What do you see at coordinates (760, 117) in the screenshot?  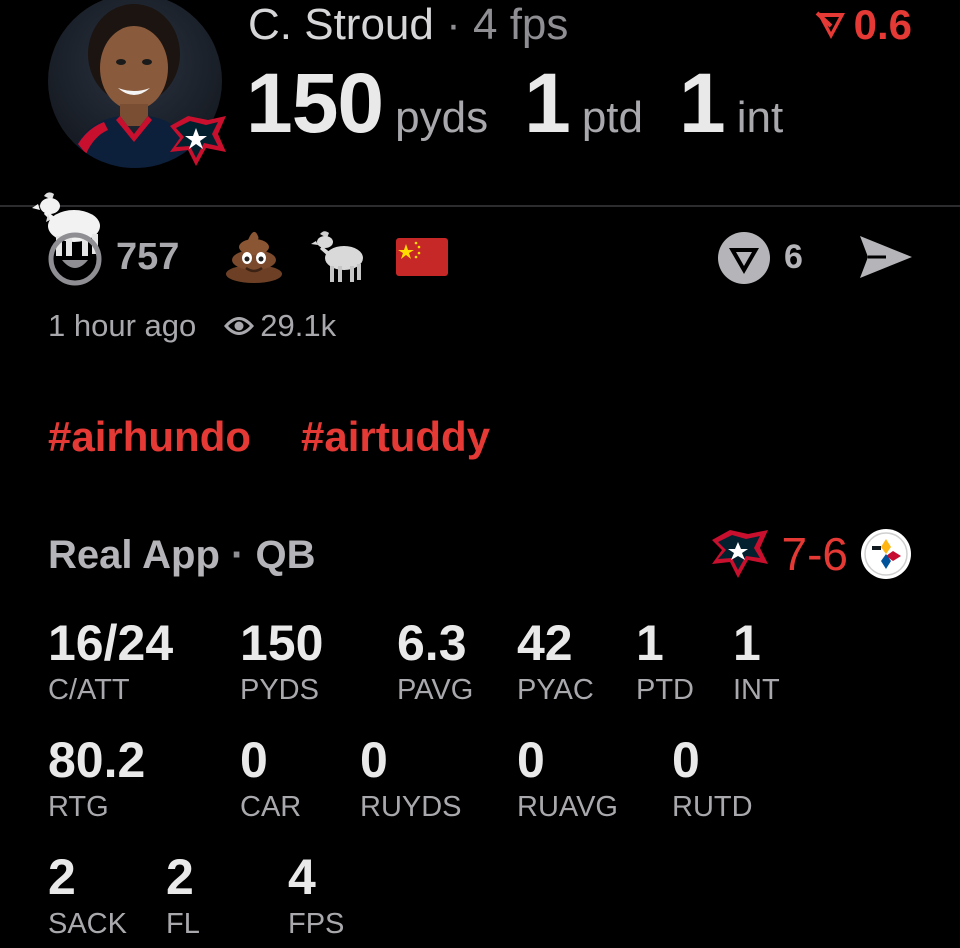 I see `headline-unit: int` at bounding box center [760, 117].